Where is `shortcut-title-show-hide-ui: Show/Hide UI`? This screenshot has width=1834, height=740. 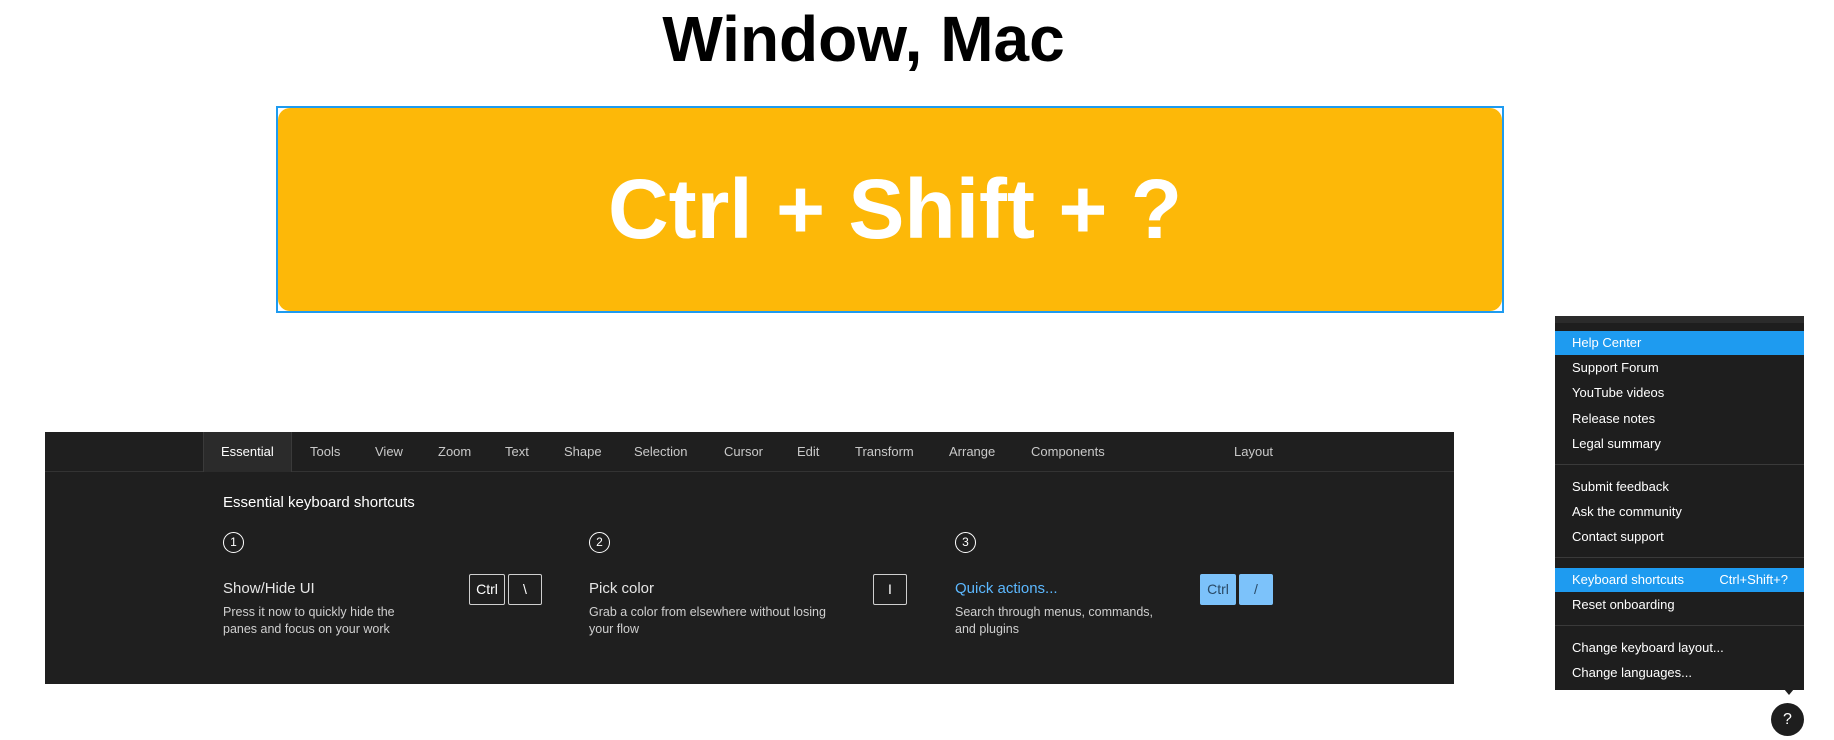 shortcut-title-show-hide-ui: Show/Hide UI is located at coordinates (269, 588).